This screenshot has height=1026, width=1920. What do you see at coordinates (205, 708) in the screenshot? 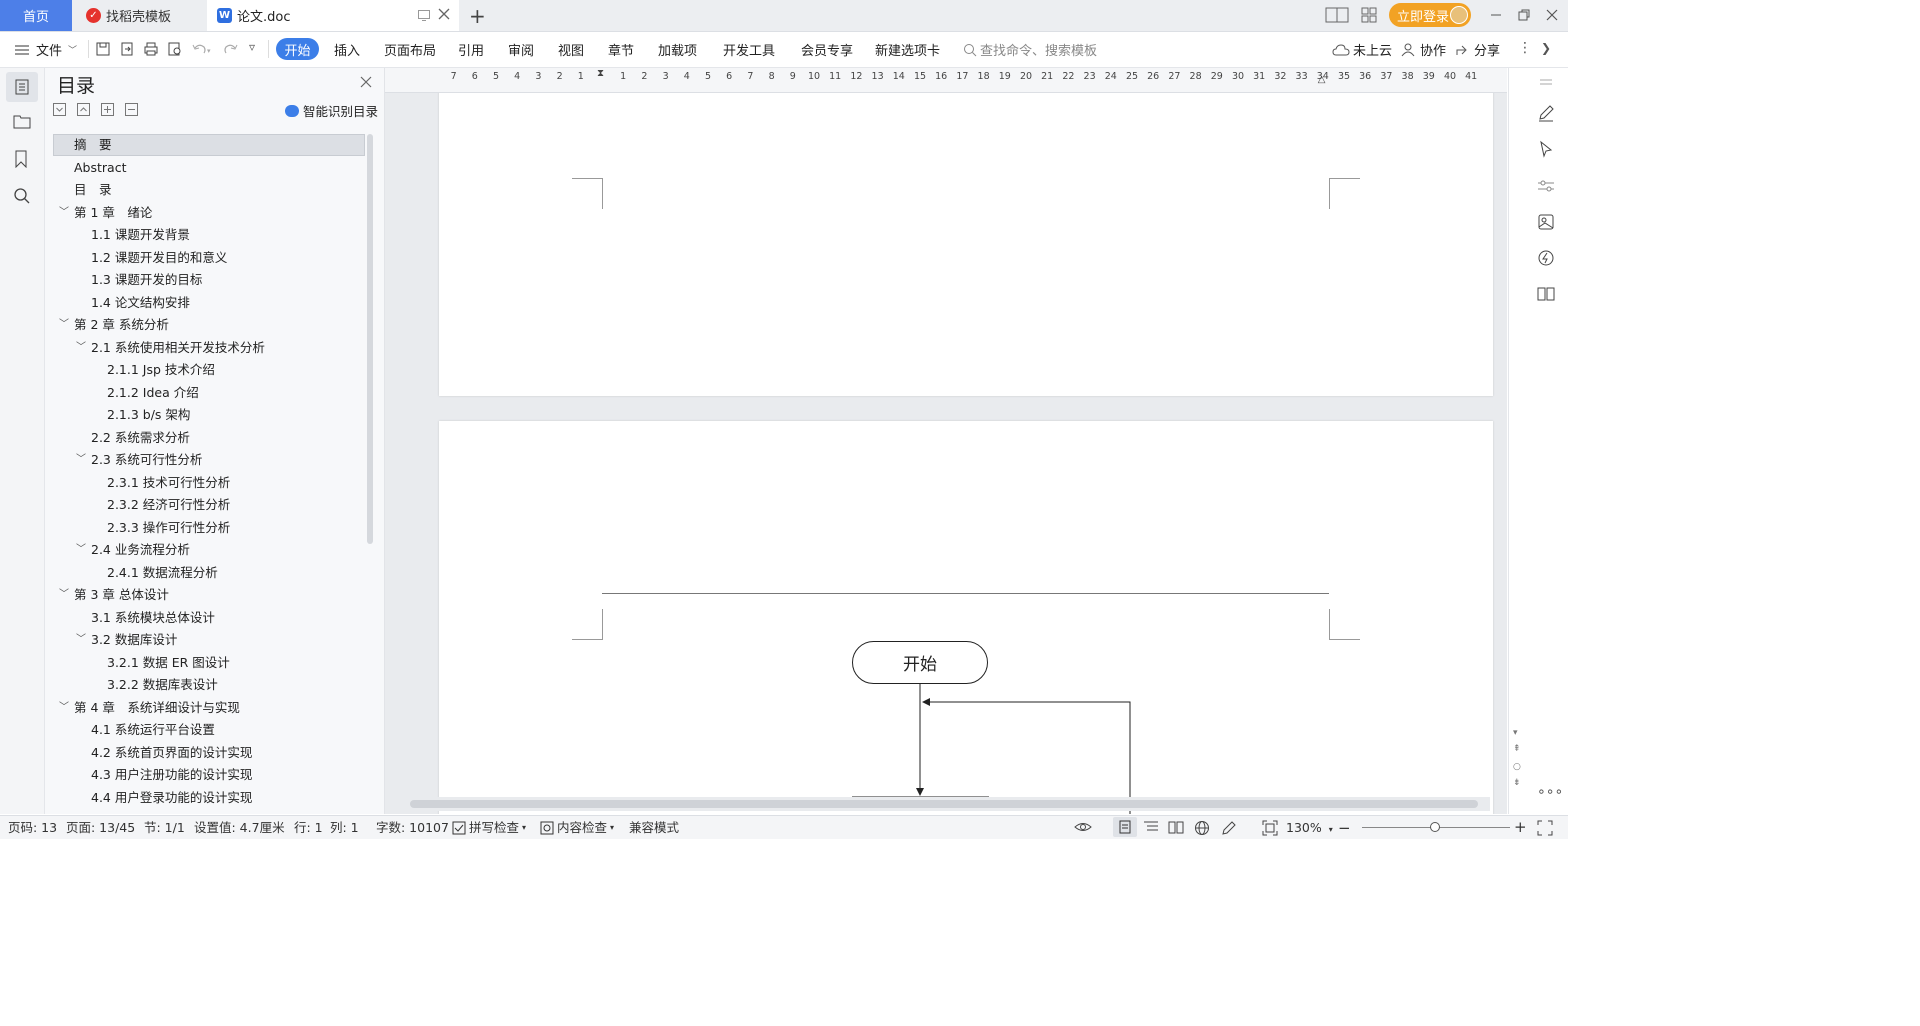
I see `toc-item: ﹀ 第 4 章 系统详细设计与实现` at bounding box center [205, 708].